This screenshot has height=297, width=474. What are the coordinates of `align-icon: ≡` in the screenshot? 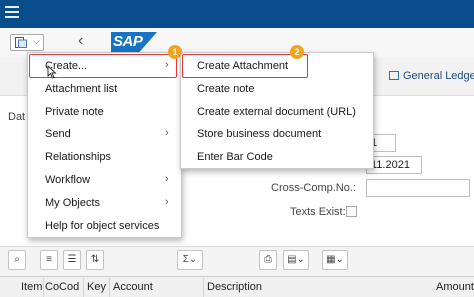 It's located at (49, 260).